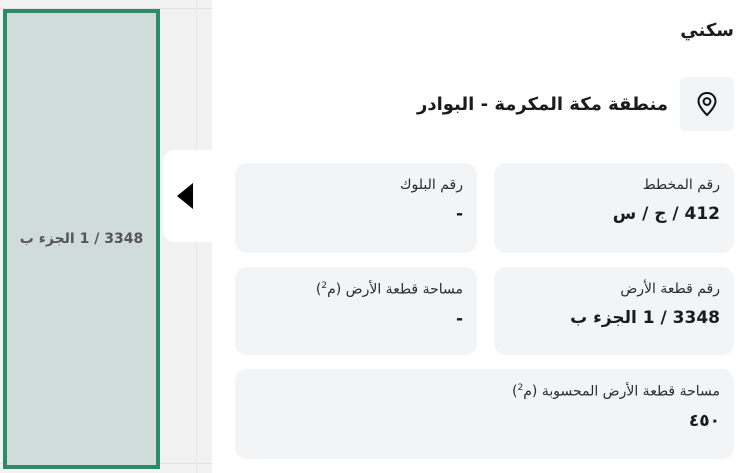 The width and height of the screenshot is (750, 473). I want to click on parcel-area-value: -, so click(459, 318).